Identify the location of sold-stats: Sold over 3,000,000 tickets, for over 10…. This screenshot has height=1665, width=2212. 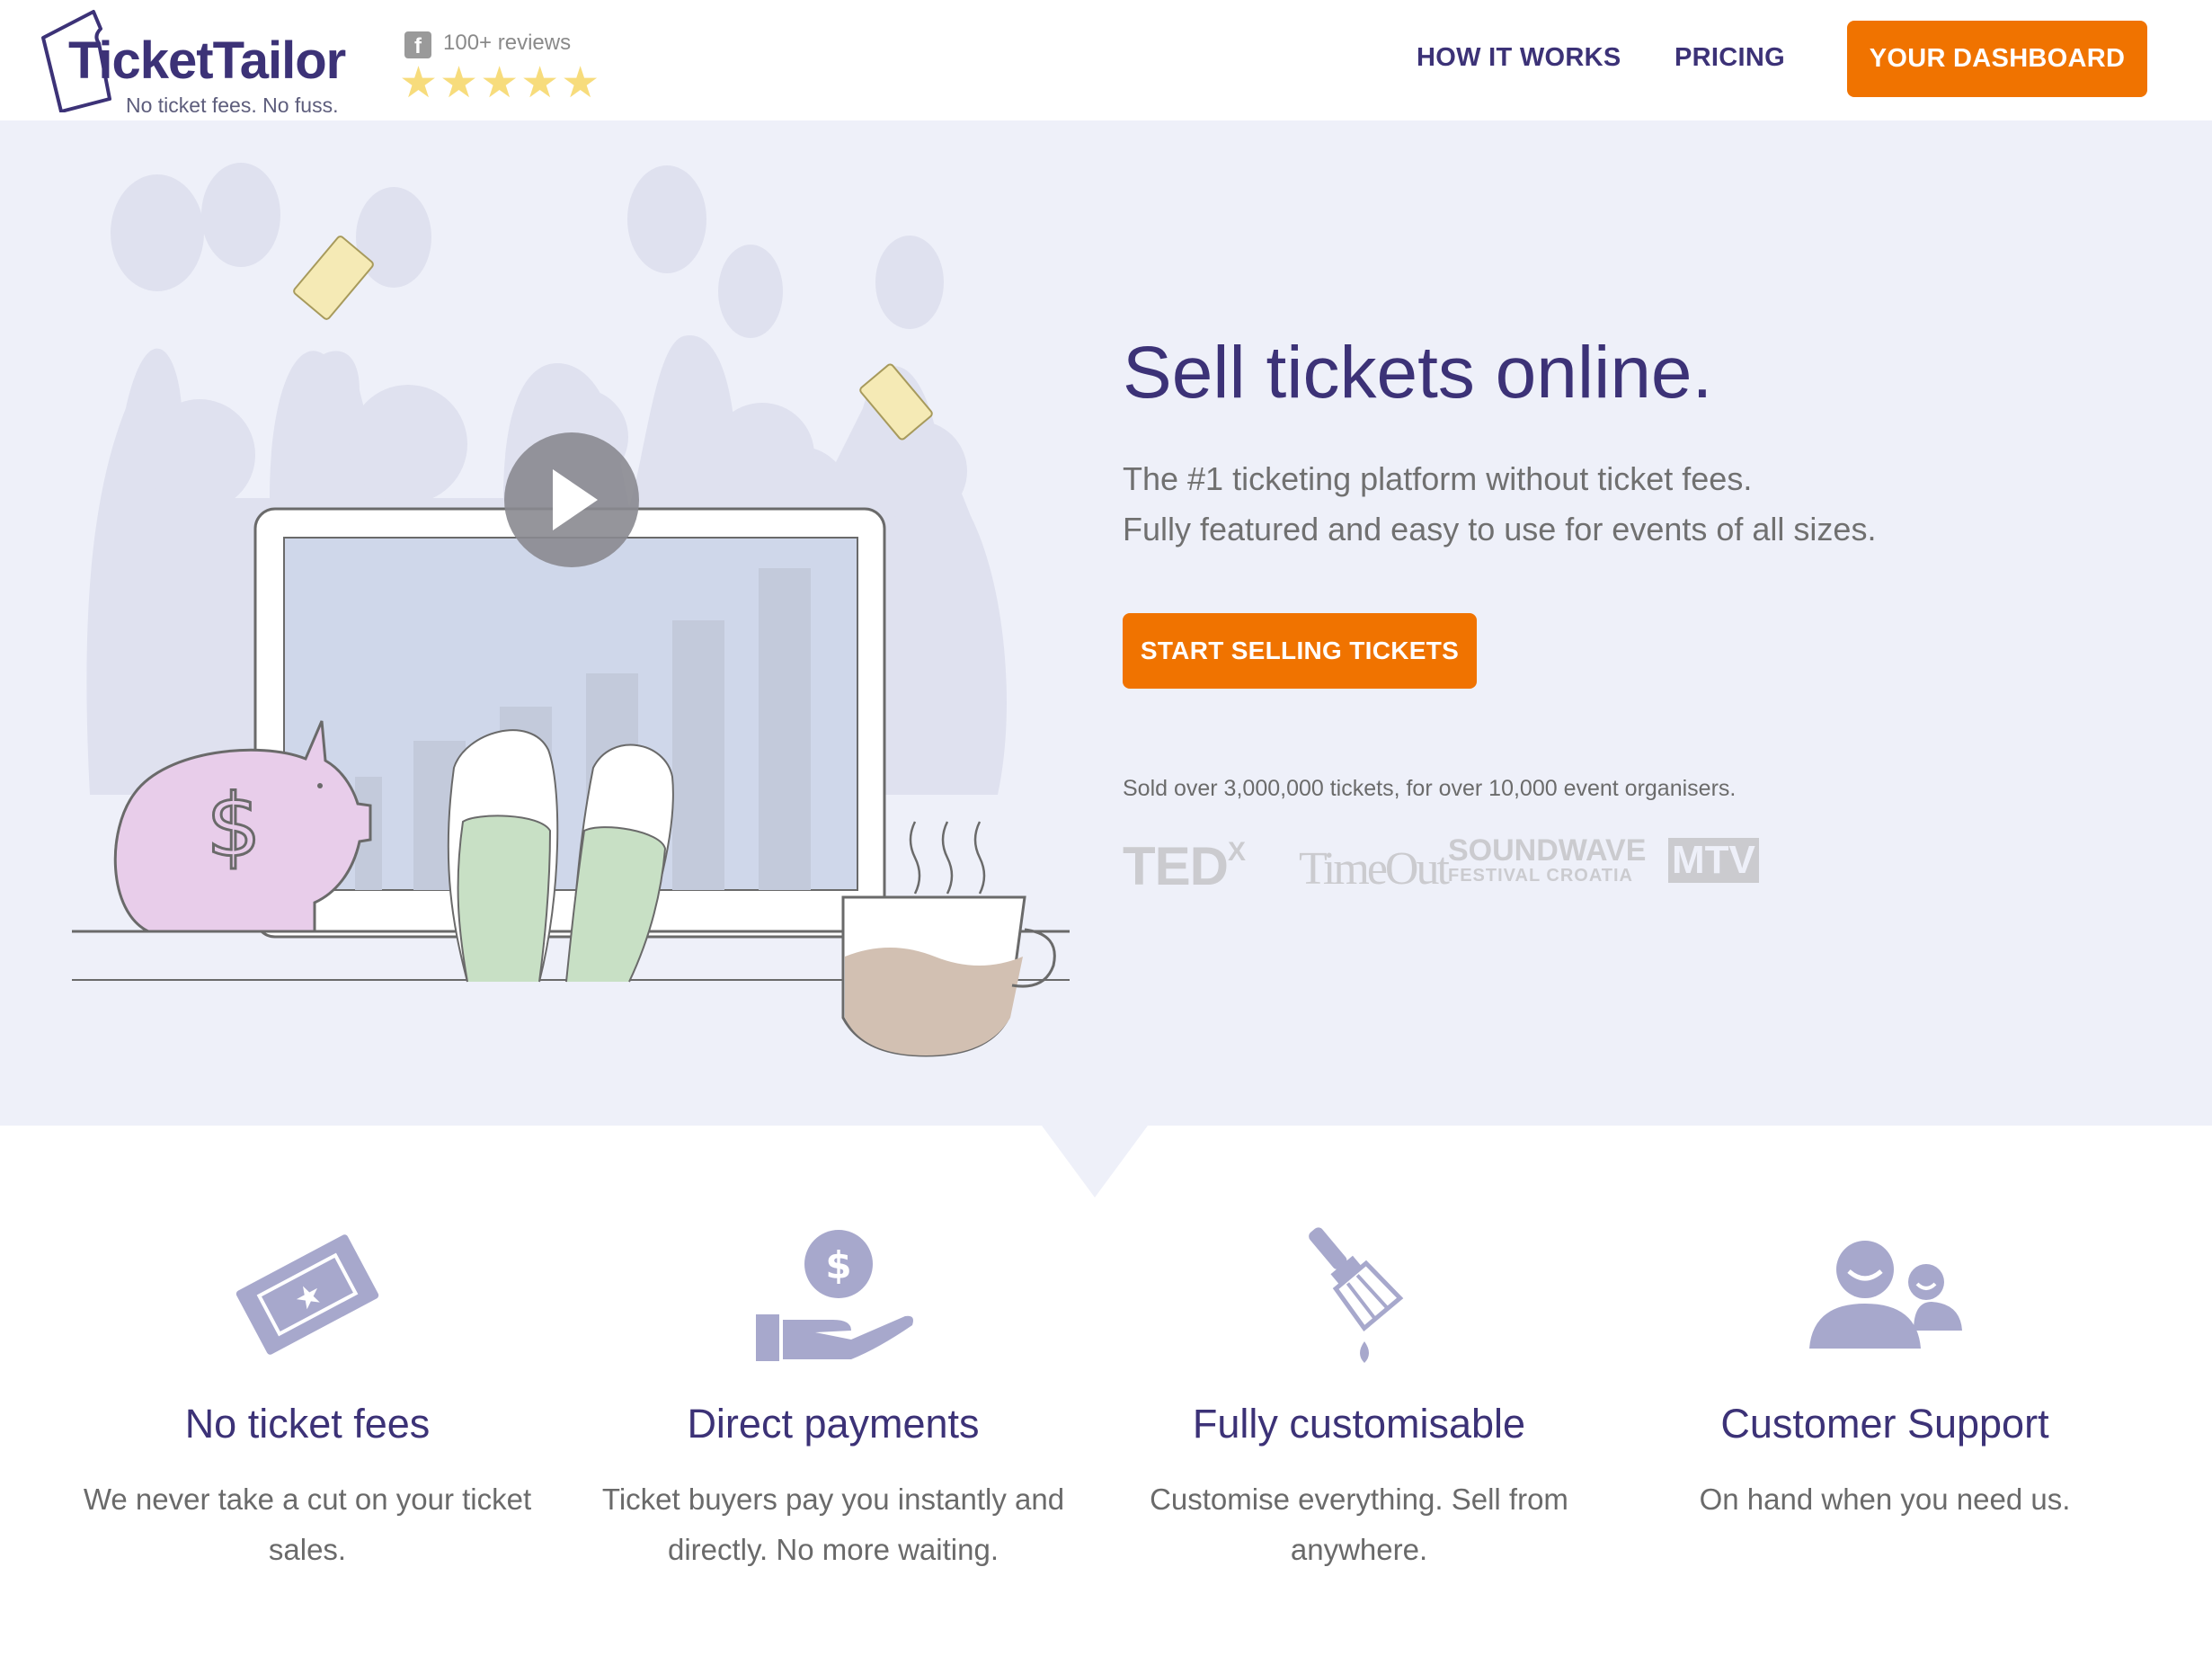
(1430, 788).